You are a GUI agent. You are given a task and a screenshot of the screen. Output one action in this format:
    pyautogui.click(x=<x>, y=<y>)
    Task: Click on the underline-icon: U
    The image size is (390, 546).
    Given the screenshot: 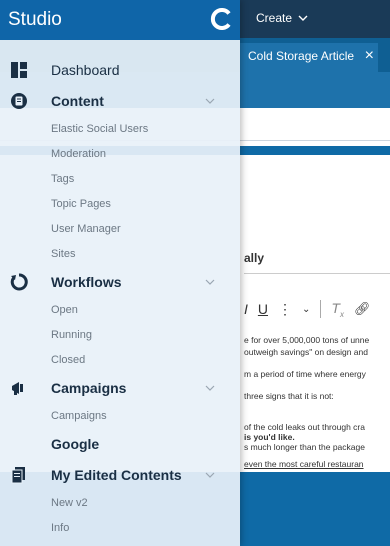 What is the action you would take?
    pyautogui.click(x=263, y=309)
    